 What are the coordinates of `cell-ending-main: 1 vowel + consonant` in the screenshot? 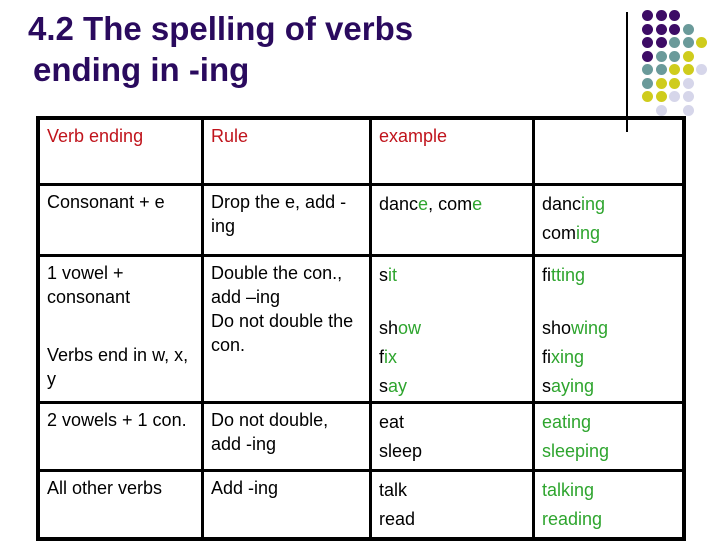 It's located at (89, 285).